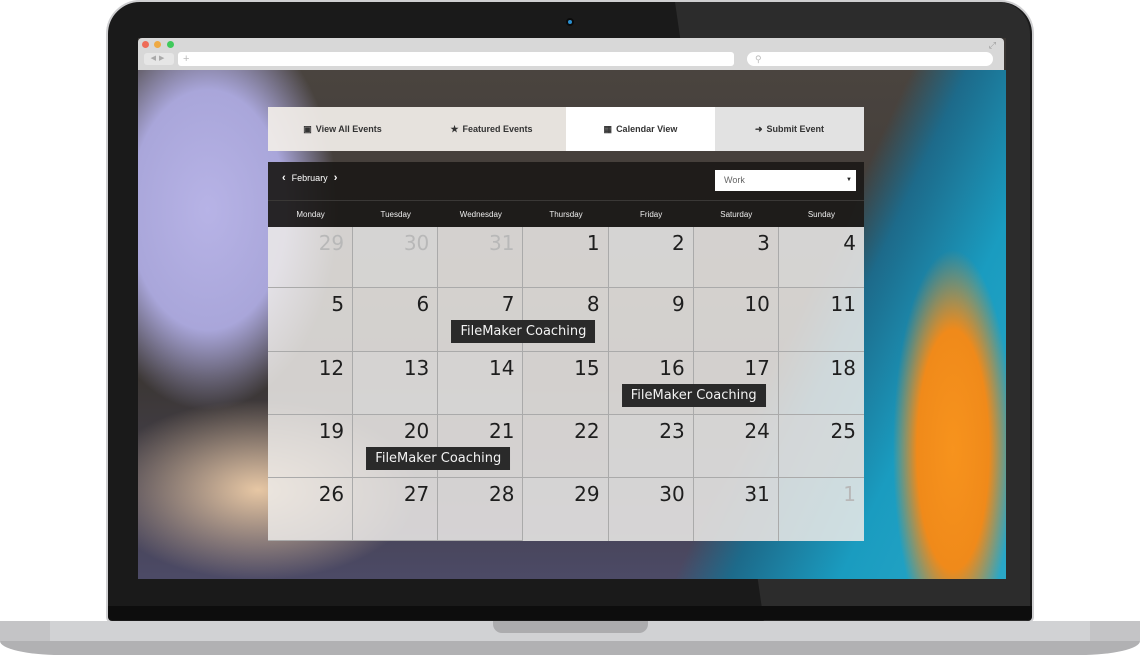  I want to click on day-number: 29, so click(331, 243).